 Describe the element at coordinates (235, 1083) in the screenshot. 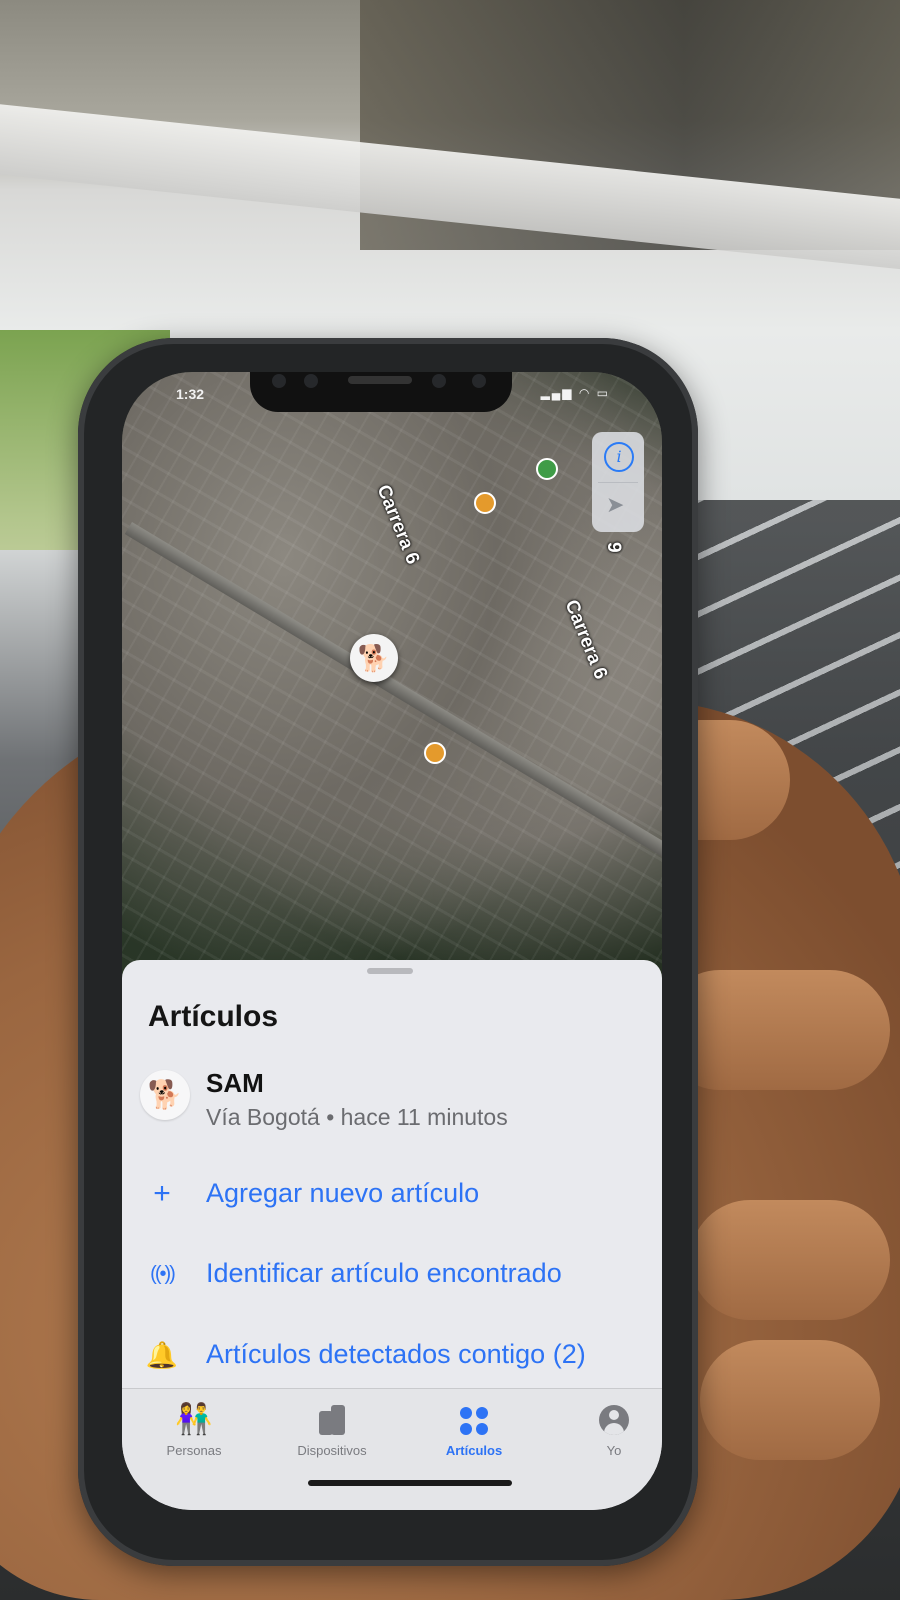

I see `item-name: SAM` at that location.